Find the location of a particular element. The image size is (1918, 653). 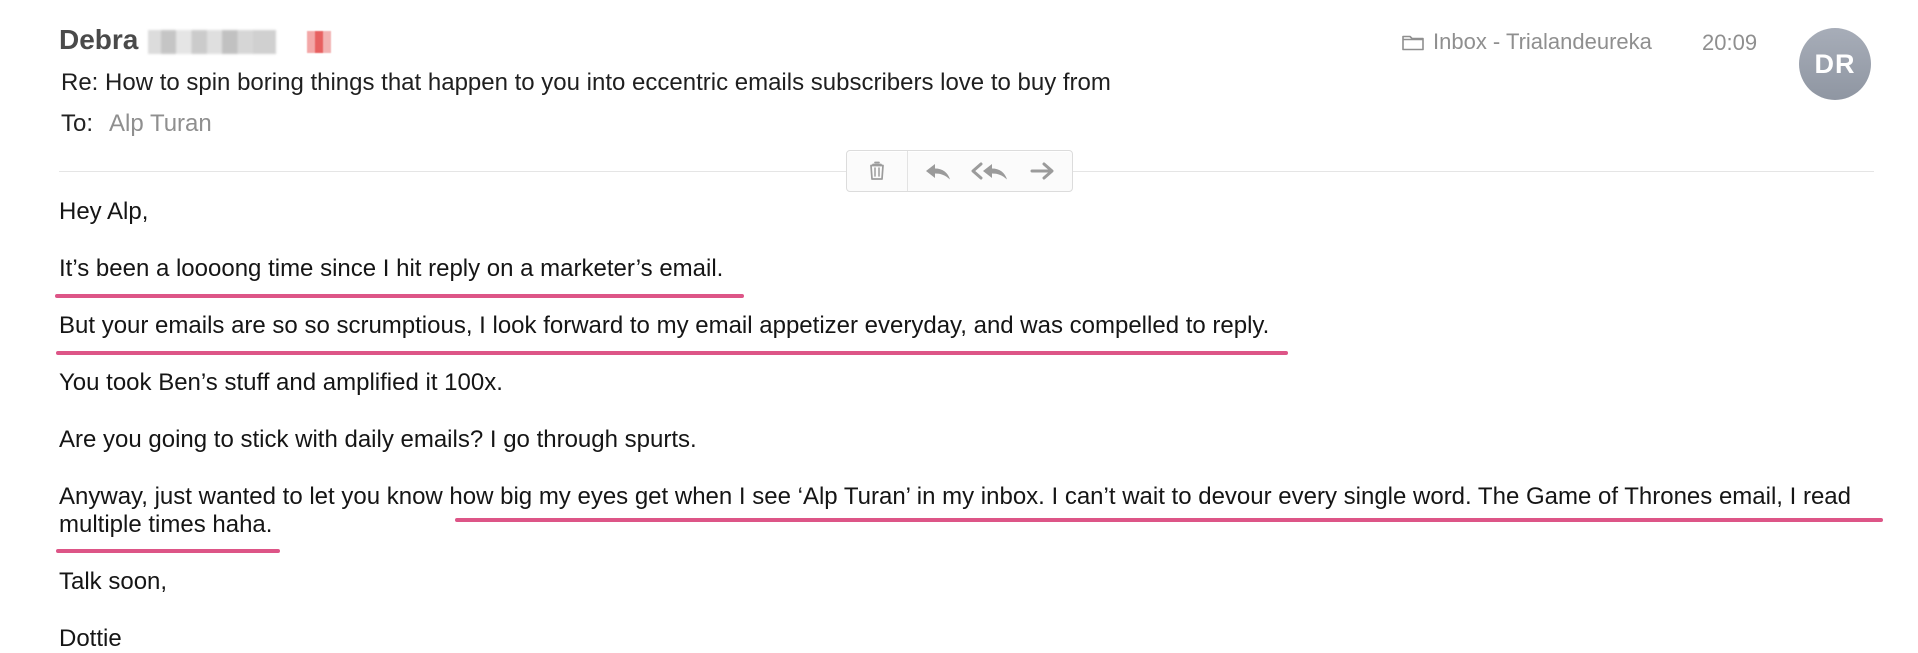

signature-line: Dottie is located at coordinates (90, 638).